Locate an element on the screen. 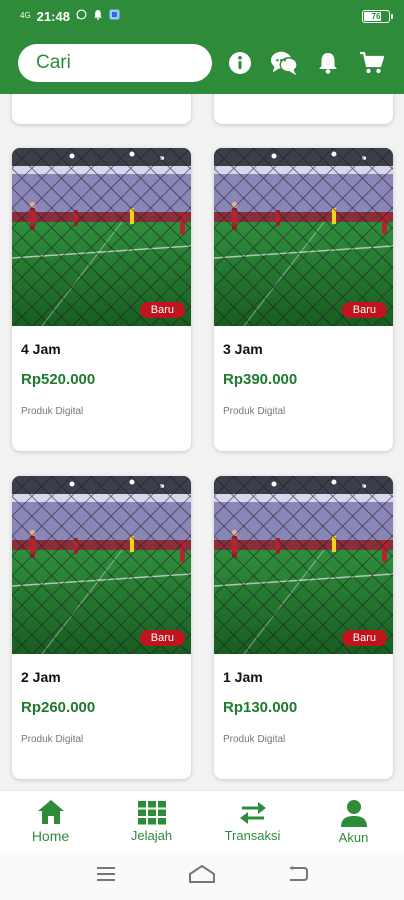  nav-jelajah: Jelajah is located at coordinates (151, 821).